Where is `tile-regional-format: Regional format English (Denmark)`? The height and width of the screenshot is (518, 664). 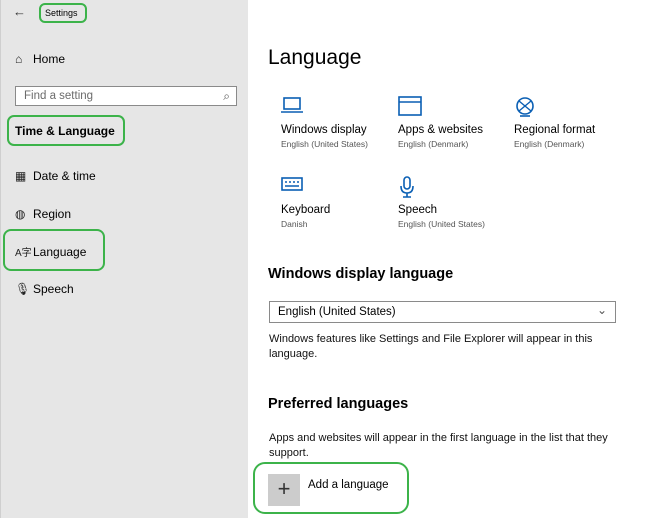 tile-regional-format: Regional format English (Denmark) is located at coordinates (554, 122).